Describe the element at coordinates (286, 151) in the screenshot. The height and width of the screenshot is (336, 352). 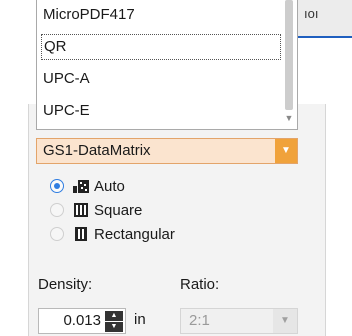
I see `combo-dropdown-button: ▼` at that location.